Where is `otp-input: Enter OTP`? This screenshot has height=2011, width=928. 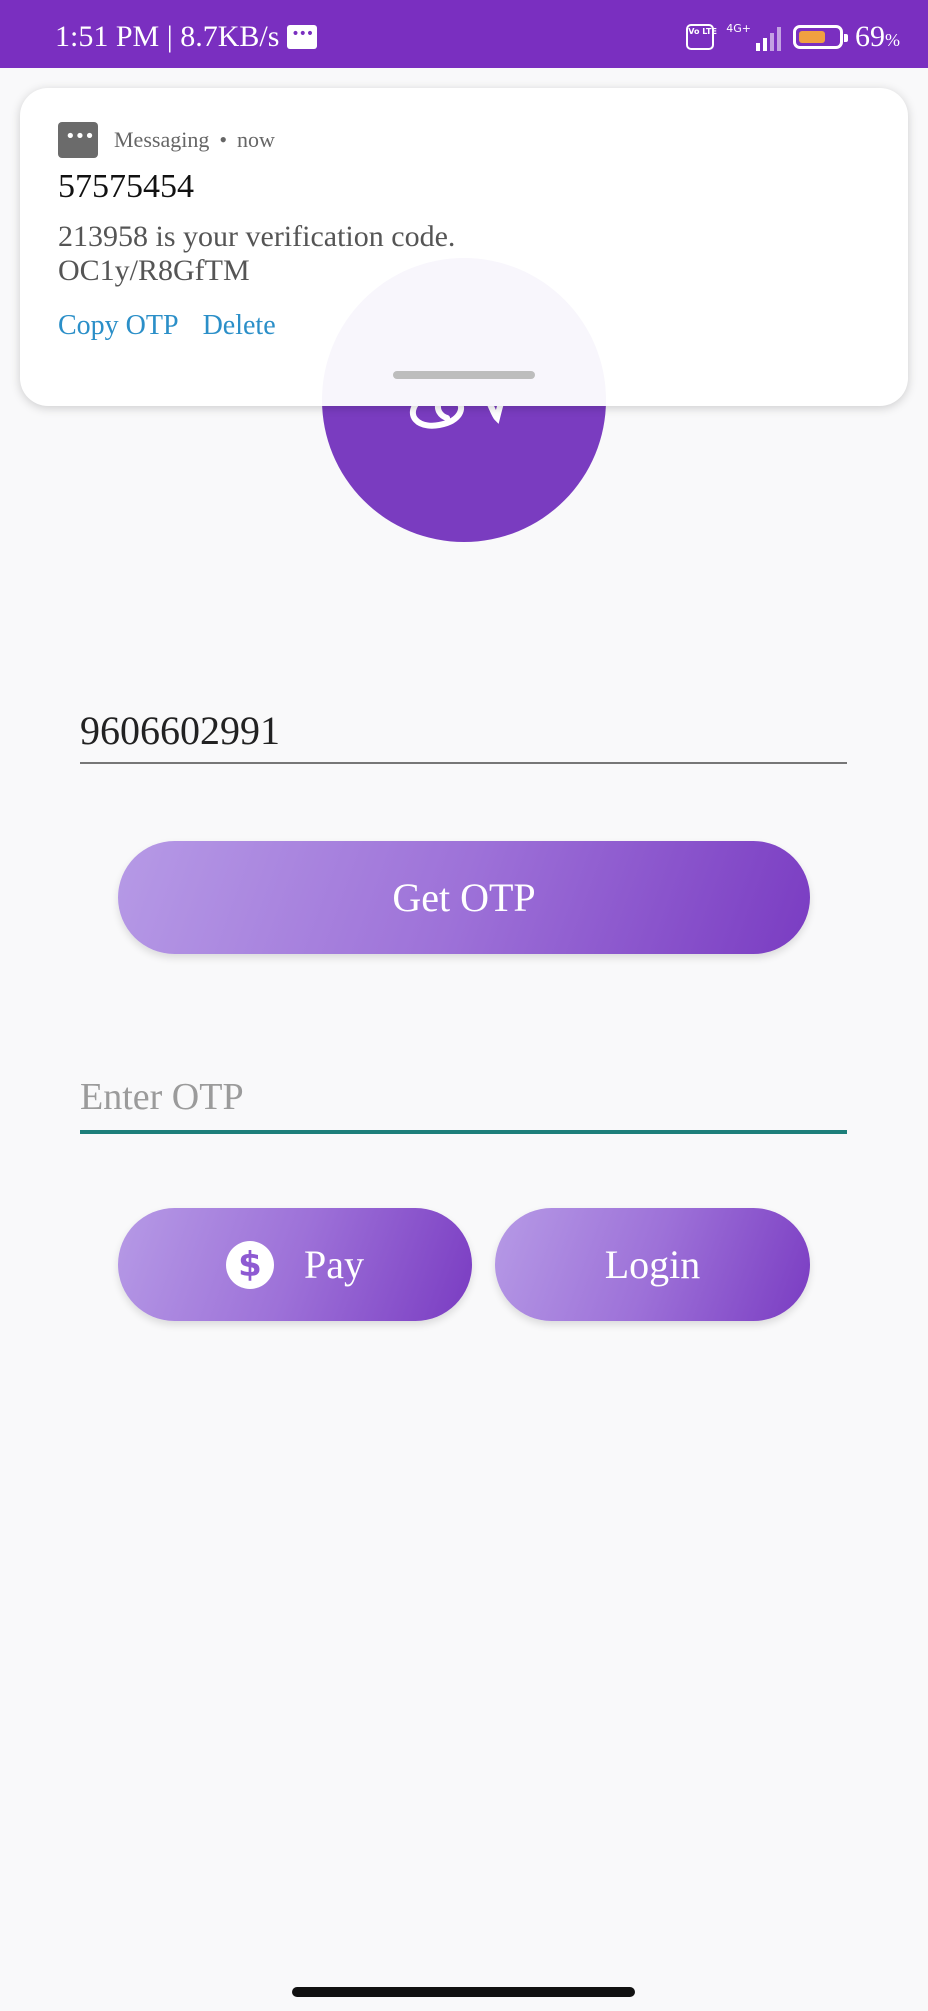
otp-input: Enter OTP is located at coordinates (463, 1103).